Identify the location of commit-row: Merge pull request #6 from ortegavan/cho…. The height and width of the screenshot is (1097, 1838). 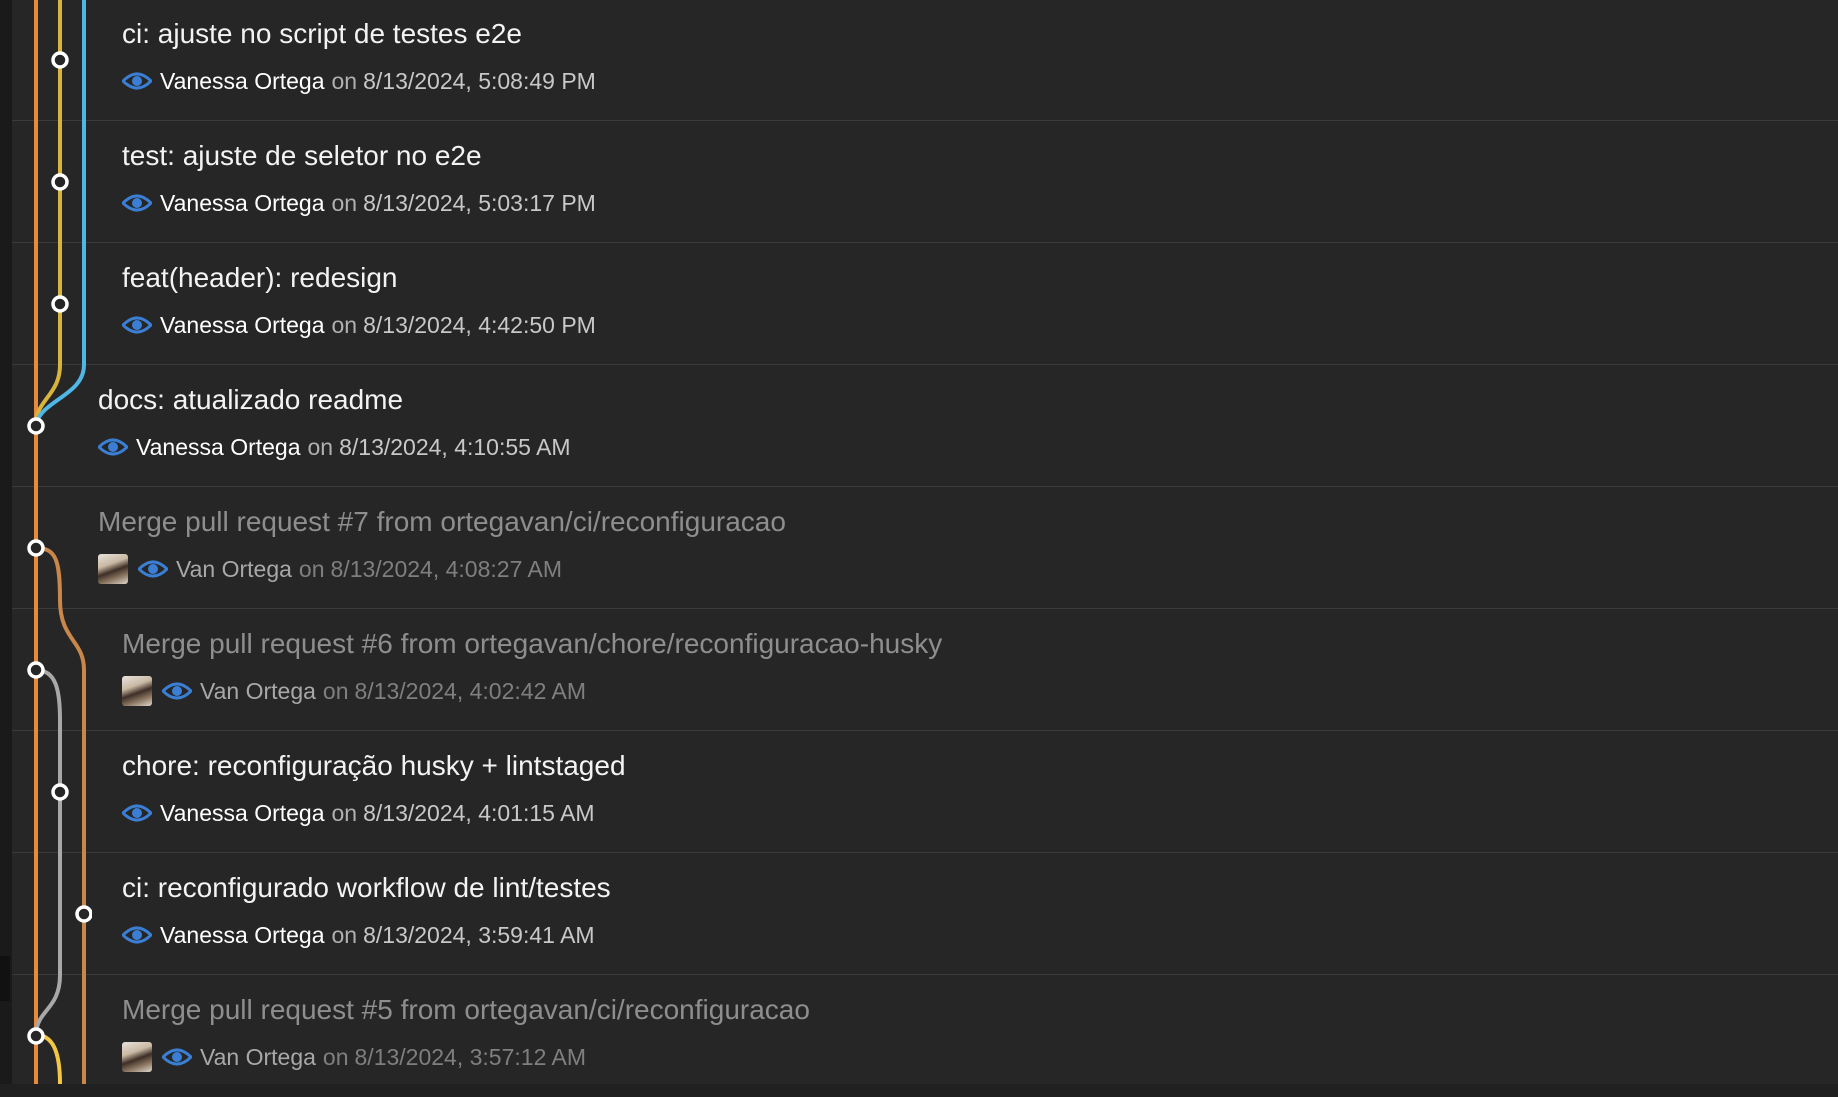
(925, 670).